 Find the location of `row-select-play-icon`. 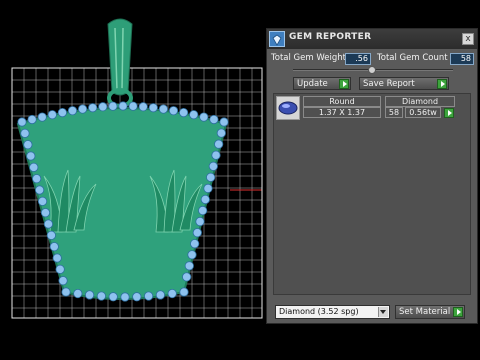

row-select-play-icon is located at coordinates (449, 113).